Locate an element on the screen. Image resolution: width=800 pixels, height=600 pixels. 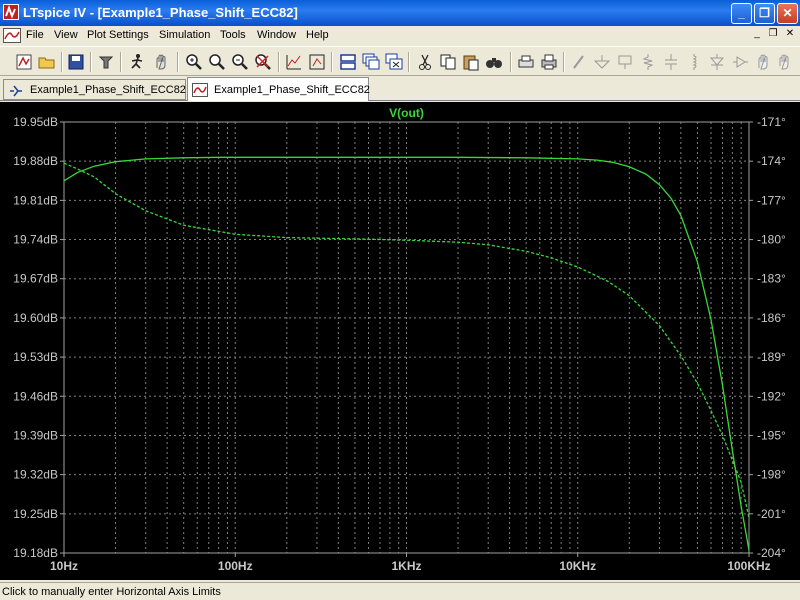
y-right-tick-label: -204° is located at coordinates (771, 553).